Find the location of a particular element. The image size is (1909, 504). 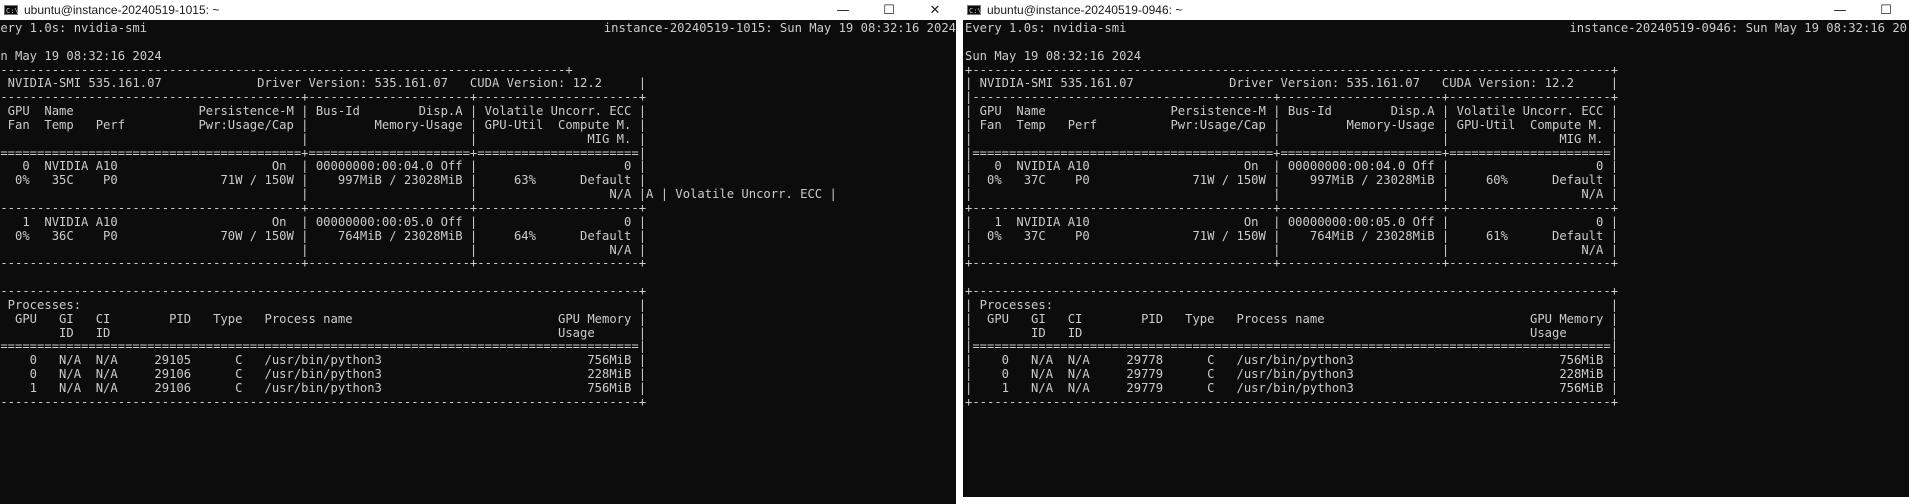

close-button: ✕ is located at coordinates (935, 10).